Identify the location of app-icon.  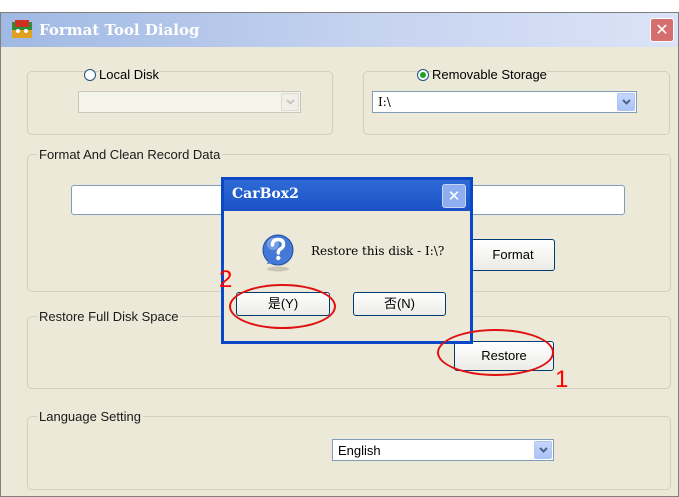
(22, 29).